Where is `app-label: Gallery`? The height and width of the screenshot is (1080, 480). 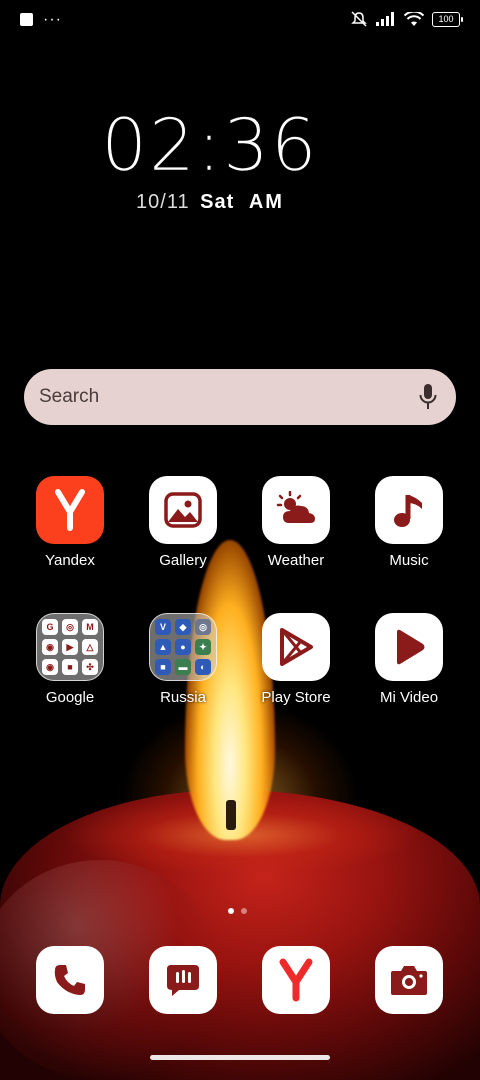
app-label: Gallery is located at coordinates (183, 560).